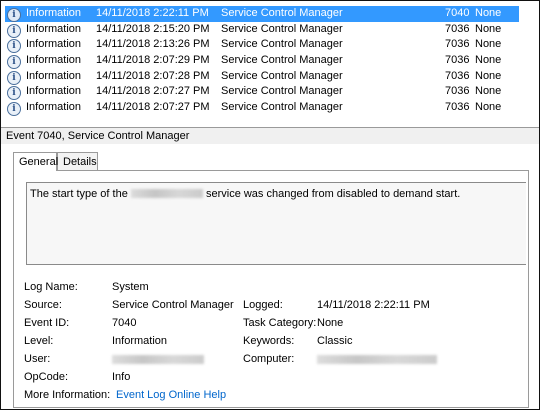  What do you see at coordinates (171, 395) in the screenshot?
I see `event-log-online-help-link: Event Log Online Help` at bounding box center [171, 395].